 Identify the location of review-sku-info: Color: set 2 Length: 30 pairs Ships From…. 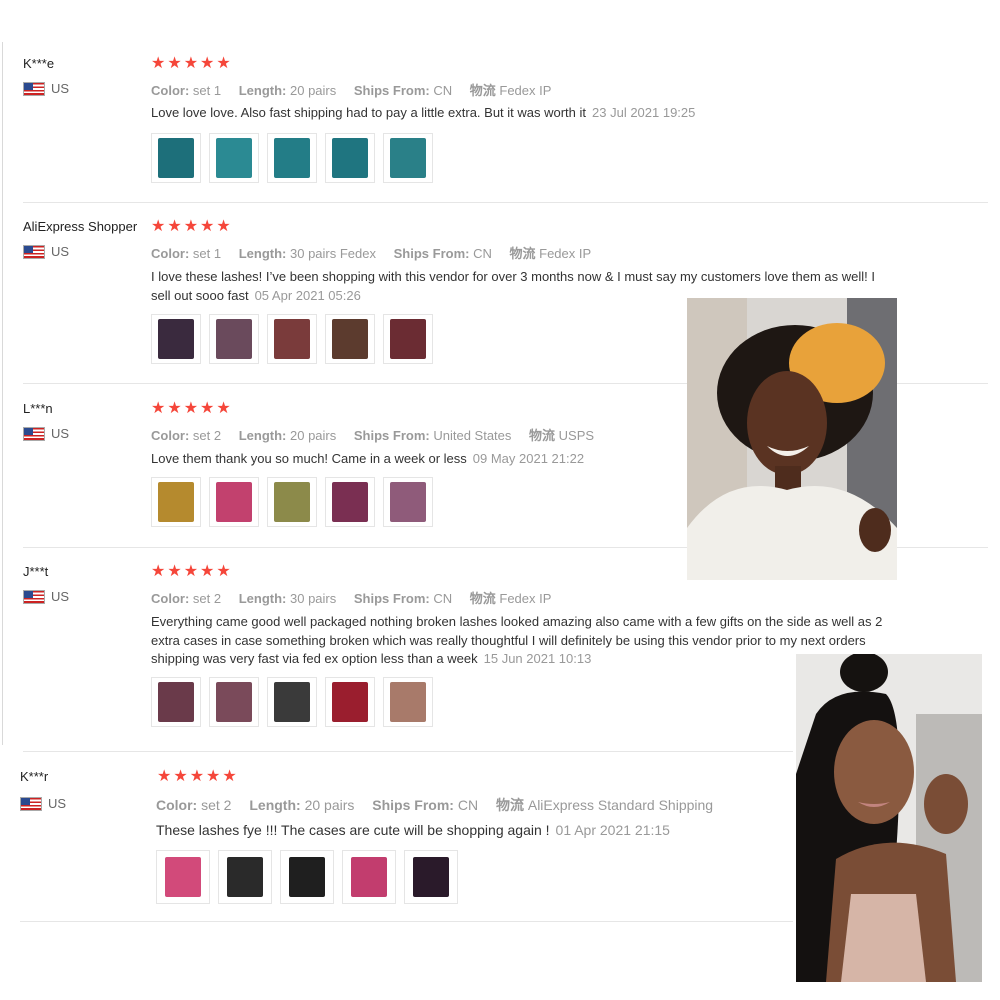
(358, 597).